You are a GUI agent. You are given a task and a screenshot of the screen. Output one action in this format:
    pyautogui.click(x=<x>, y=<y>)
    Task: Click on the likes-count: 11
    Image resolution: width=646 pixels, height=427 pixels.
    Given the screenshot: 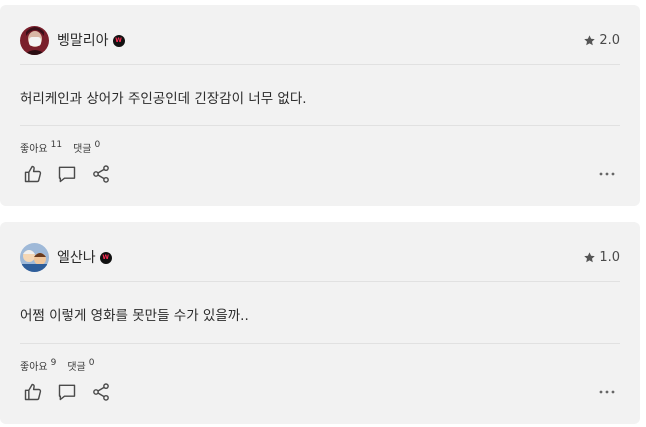 What is the action you would take?
    pyautogui.click(x=56, y=144)
    